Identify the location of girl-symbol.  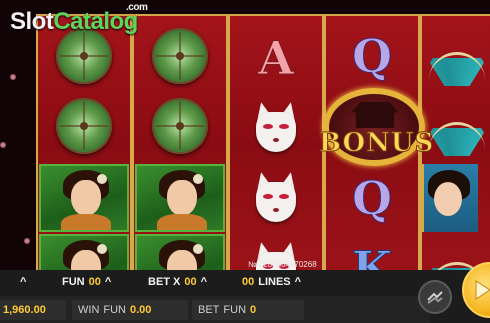
(456, 198).